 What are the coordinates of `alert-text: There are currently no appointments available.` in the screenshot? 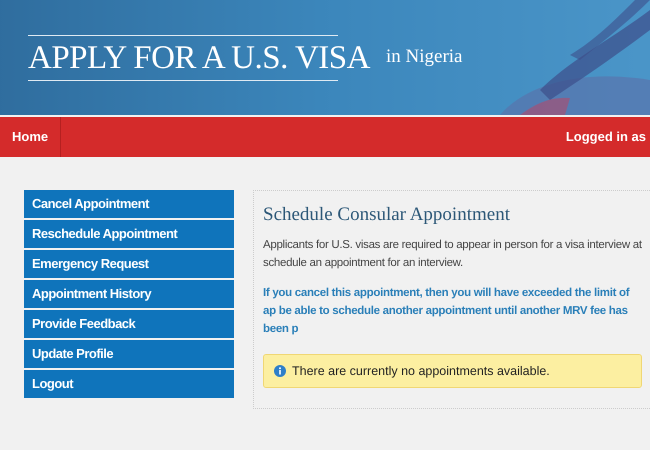 It's located at (421, 371).